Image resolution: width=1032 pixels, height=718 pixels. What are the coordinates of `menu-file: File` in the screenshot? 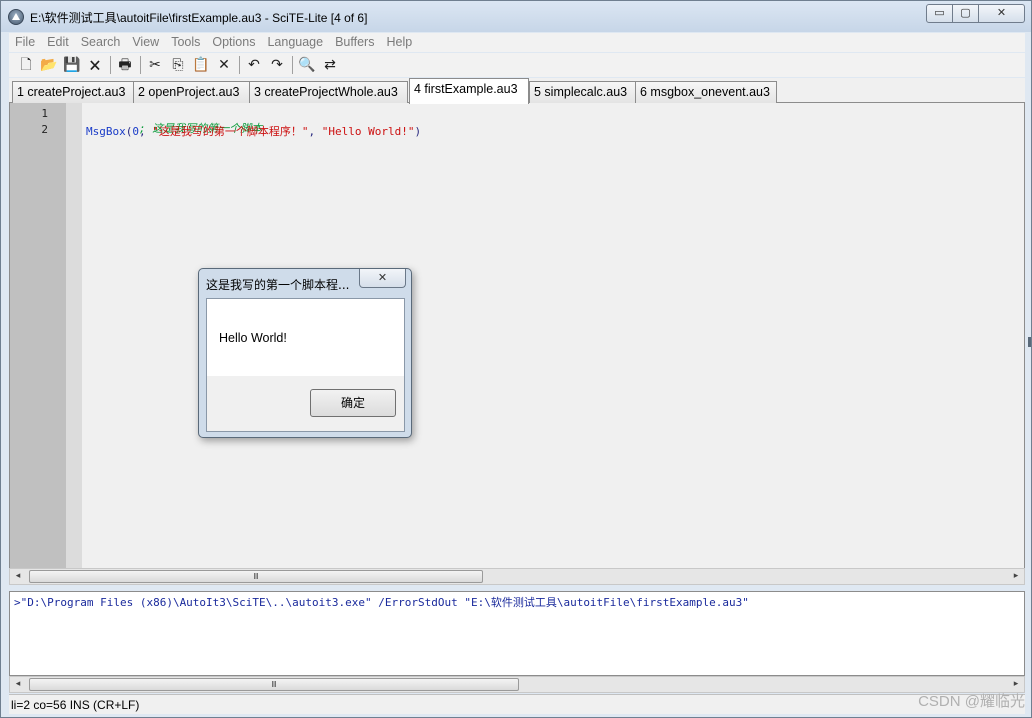 It's located at (25, 42).